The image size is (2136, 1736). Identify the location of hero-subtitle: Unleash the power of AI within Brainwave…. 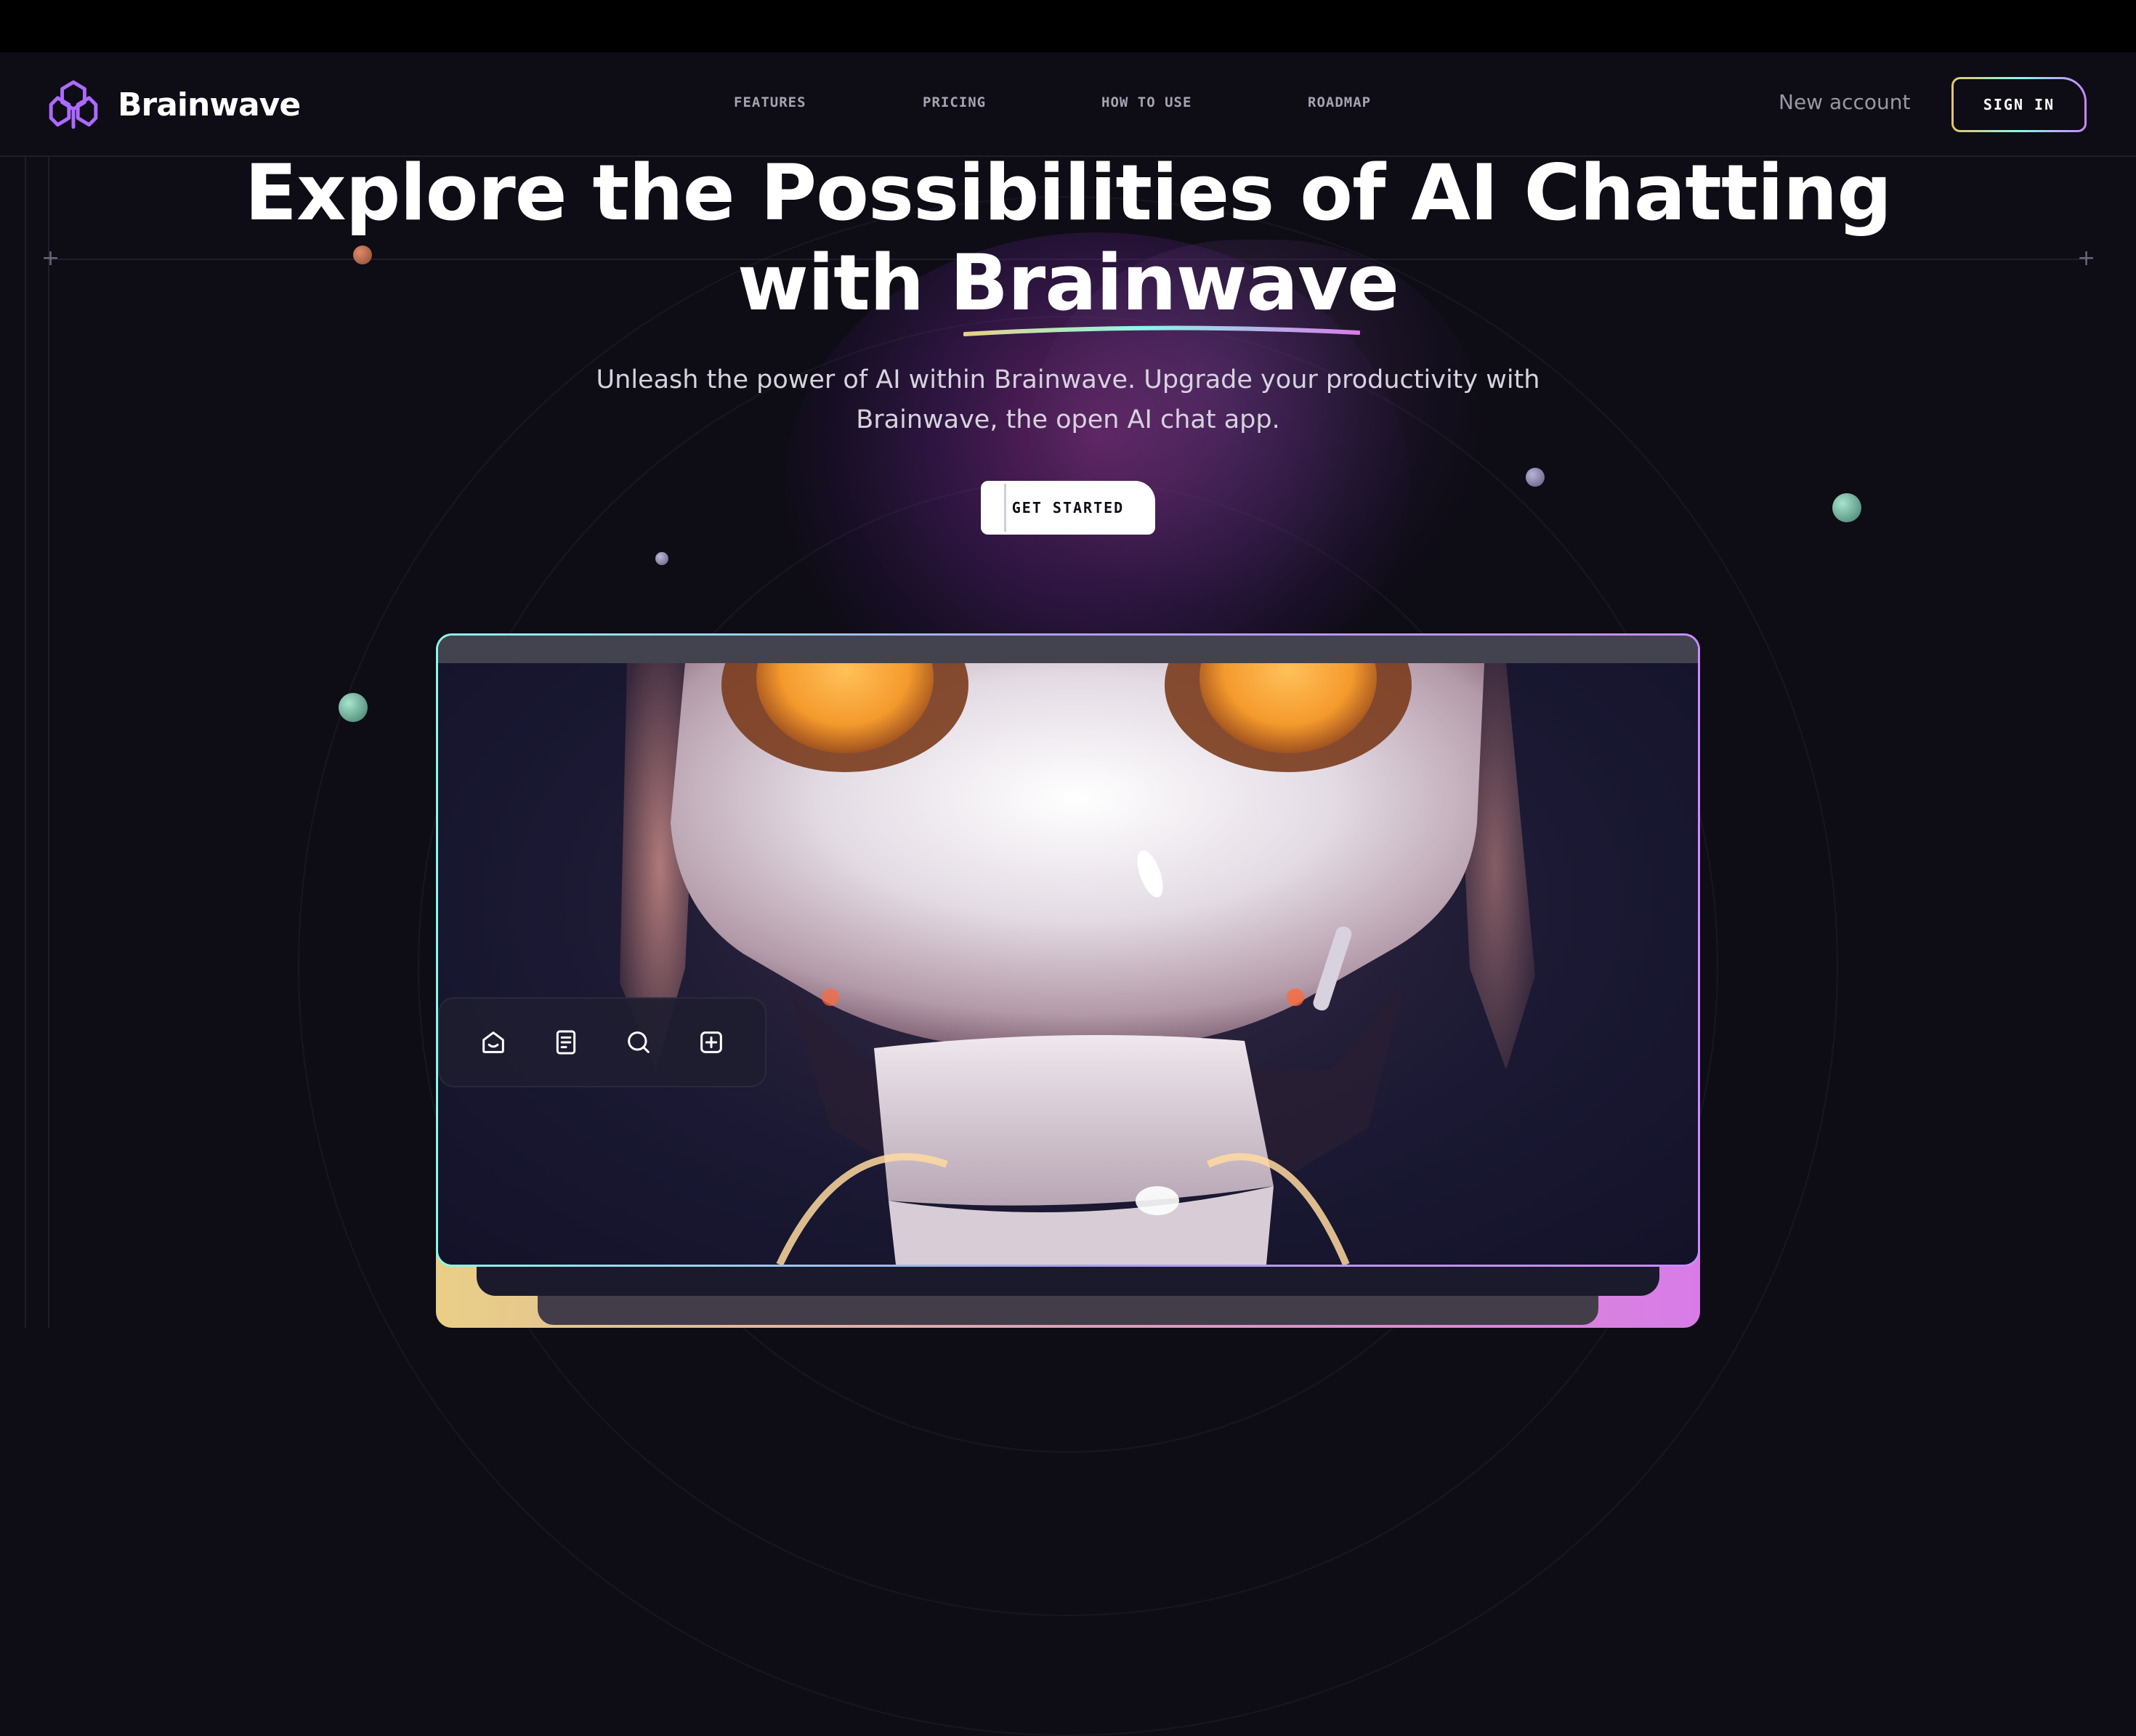
(1068, 400).